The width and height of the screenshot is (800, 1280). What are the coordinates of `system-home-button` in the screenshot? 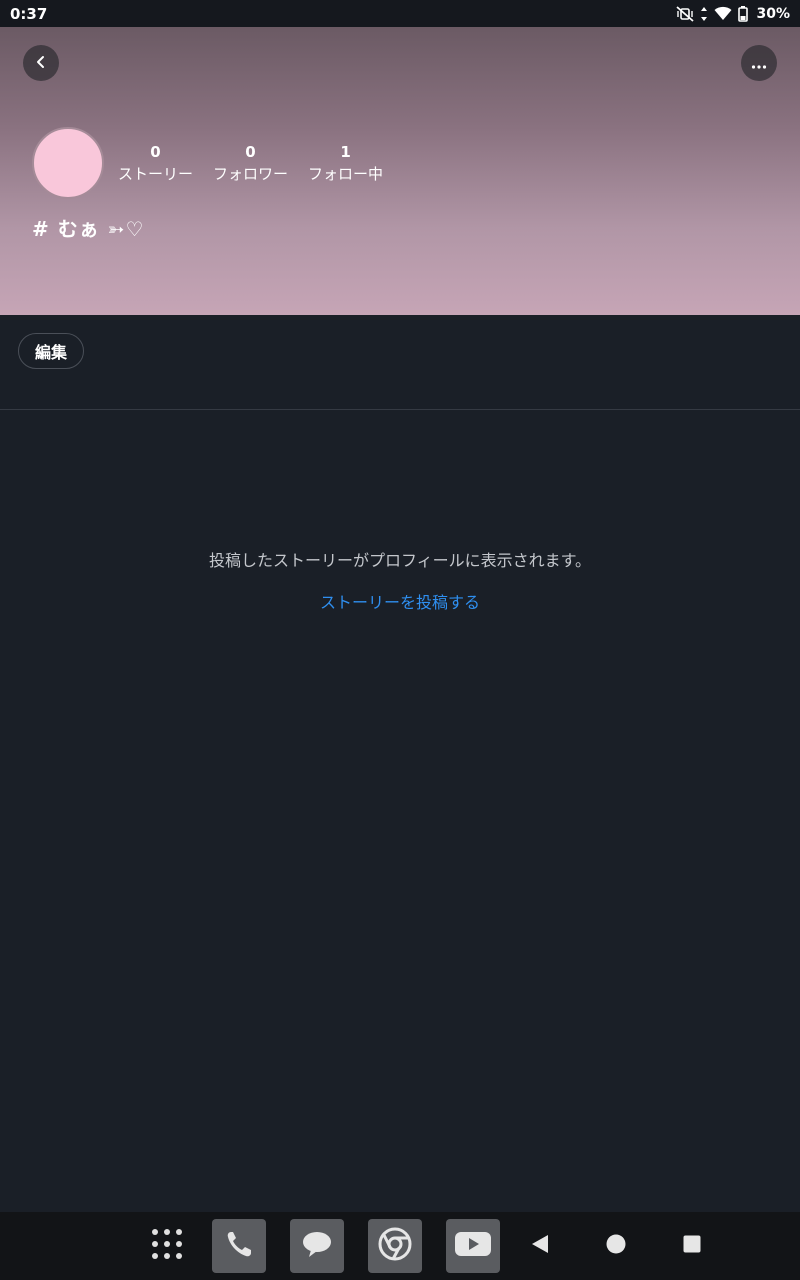 It's located at (616, 1246).